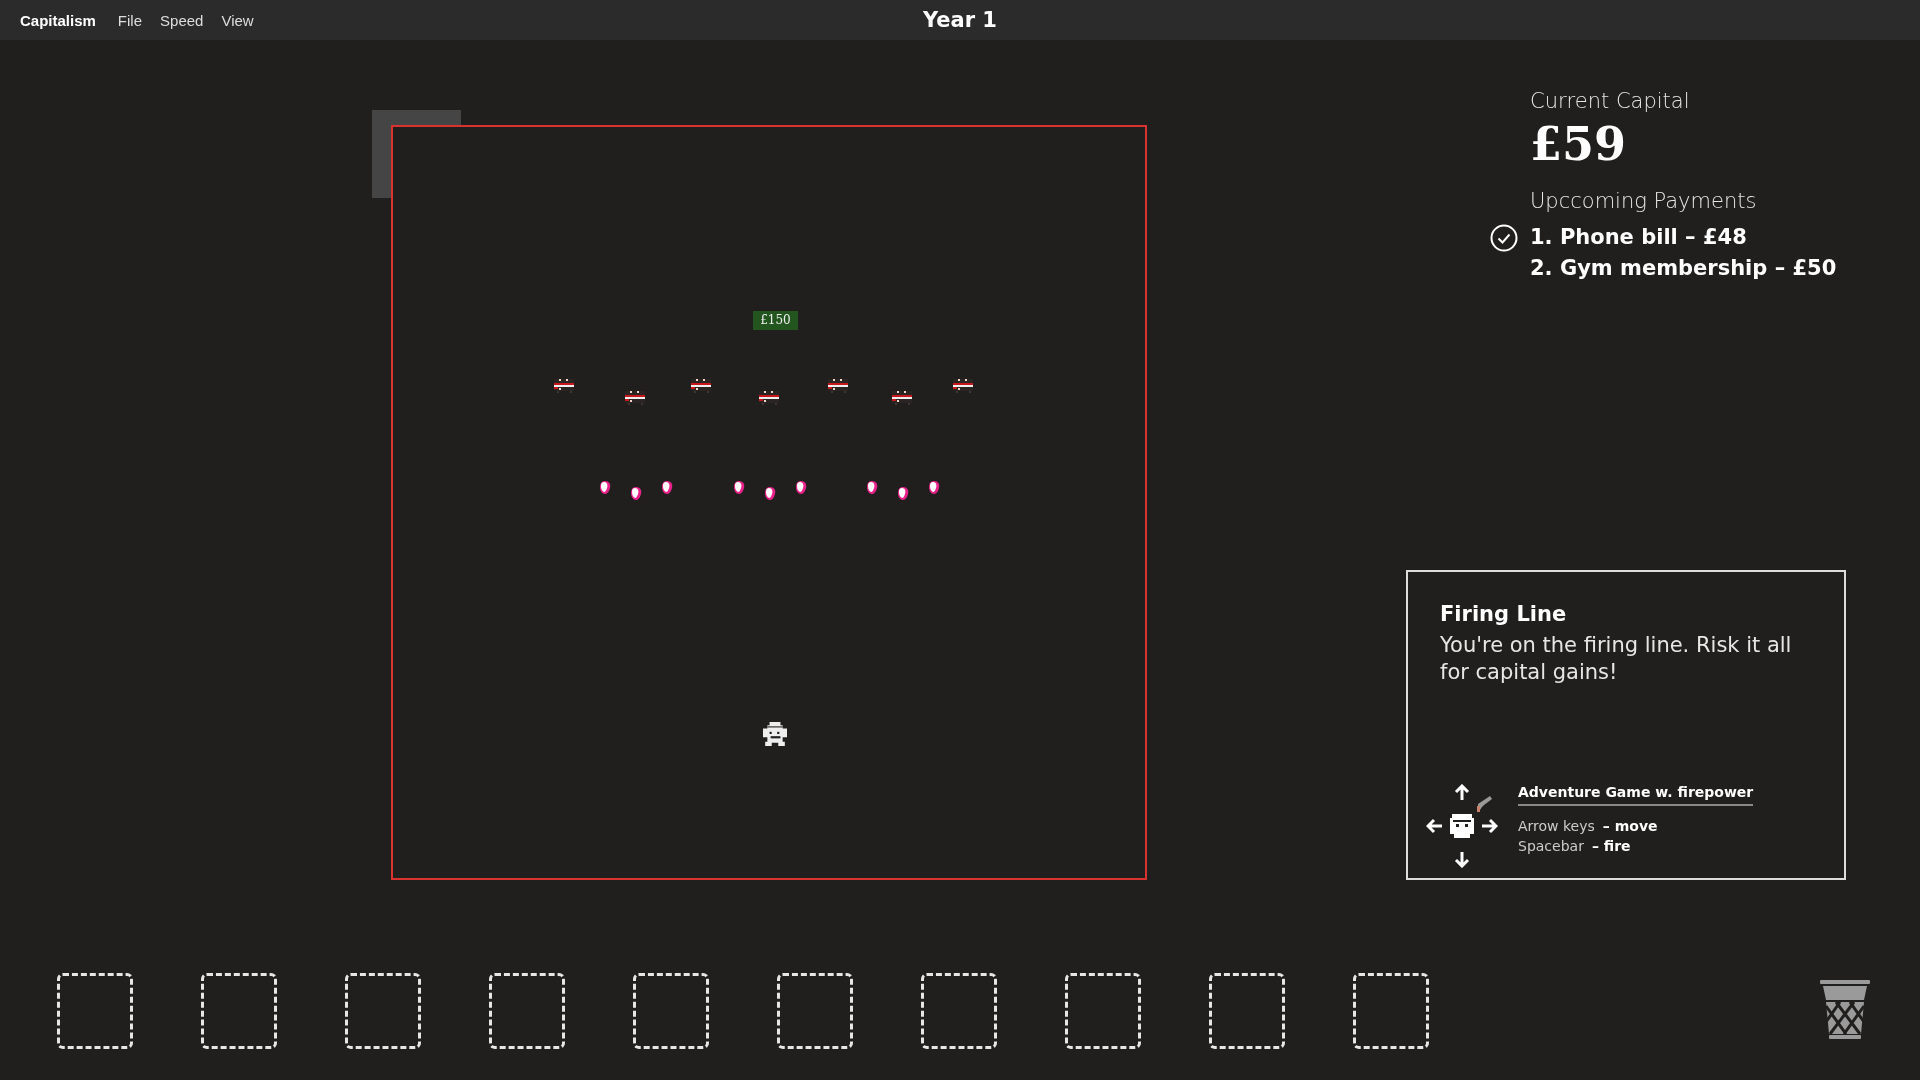  What do you see at coordinates (775, 734) in the screenshot?
I see `player-sprite` at bounding box center [775, 734].